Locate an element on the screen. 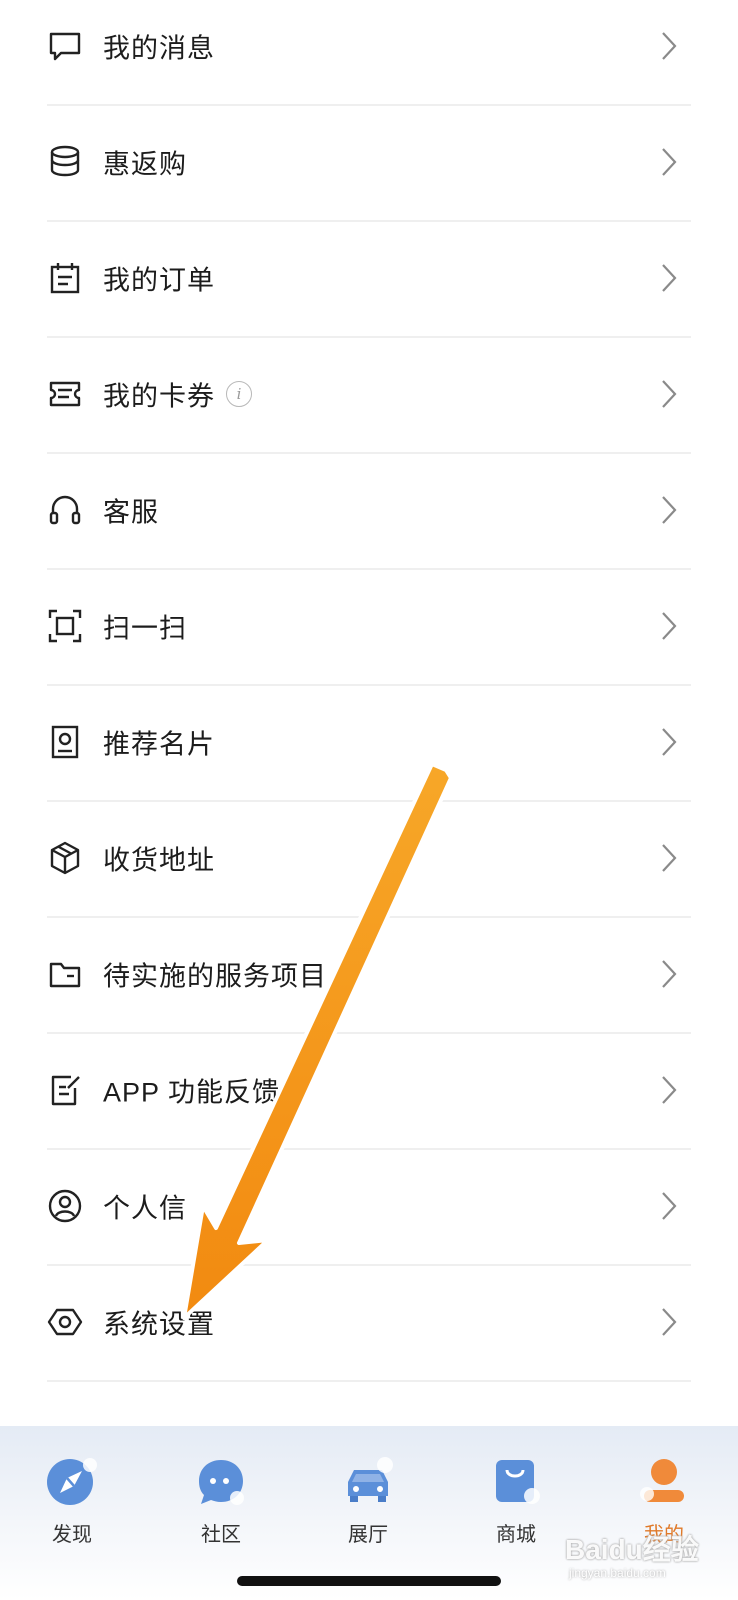 This screenshot has height=1600, width=738. box-icon is located at coordinates (65, 858).